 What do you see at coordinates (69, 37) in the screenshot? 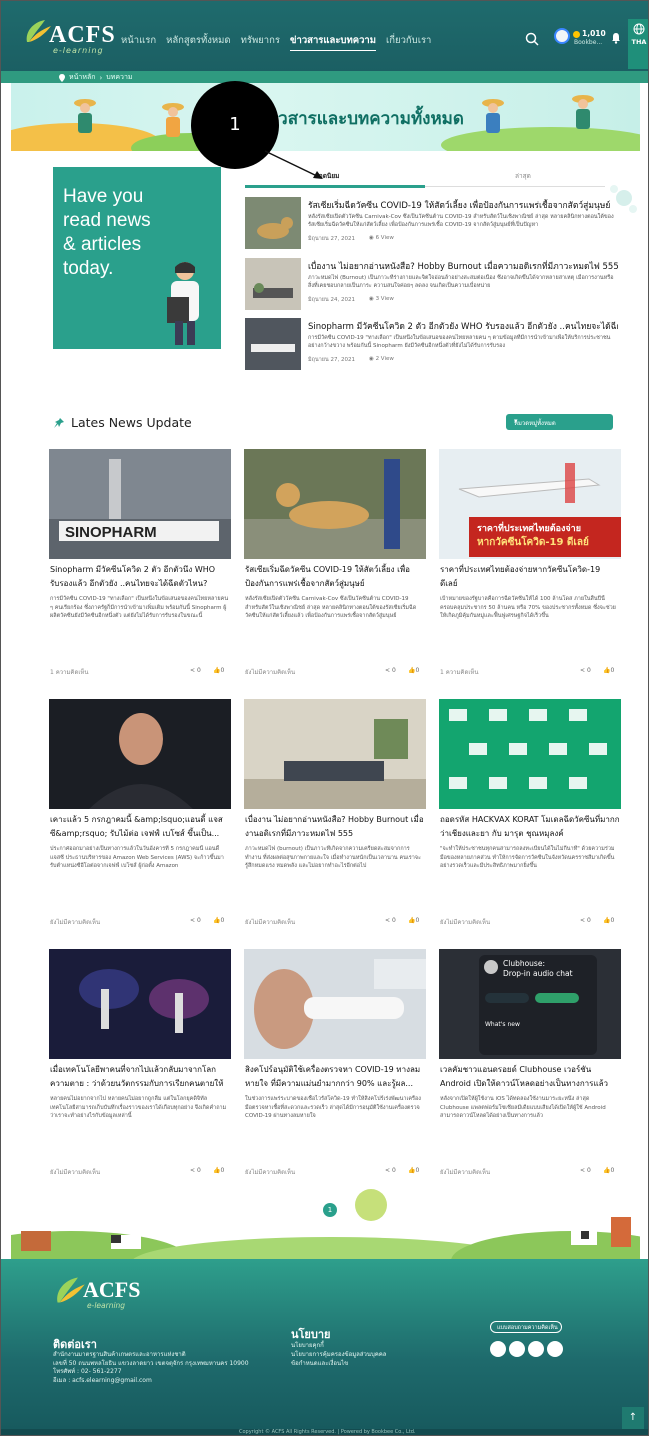
I see `site-logo: ACFS e-learning` at bounding box center [69, 37].